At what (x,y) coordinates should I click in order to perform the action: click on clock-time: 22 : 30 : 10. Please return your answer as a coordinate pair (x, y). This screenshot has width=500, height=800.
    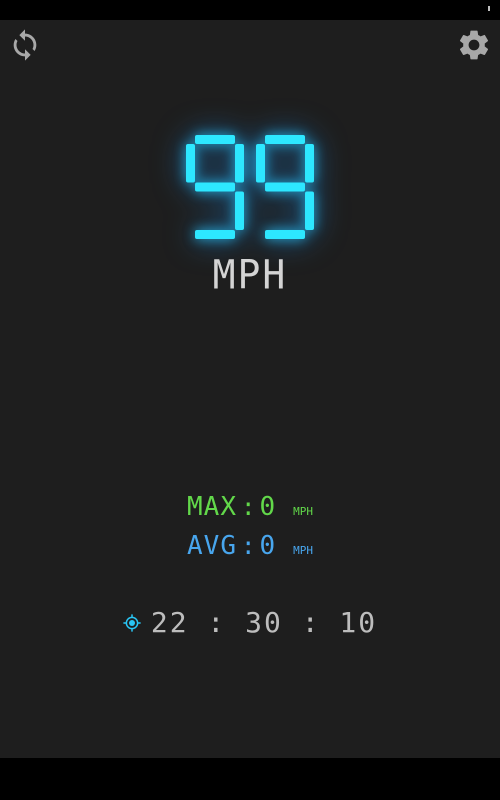
    Looking at the image, I should click on (264, 622).